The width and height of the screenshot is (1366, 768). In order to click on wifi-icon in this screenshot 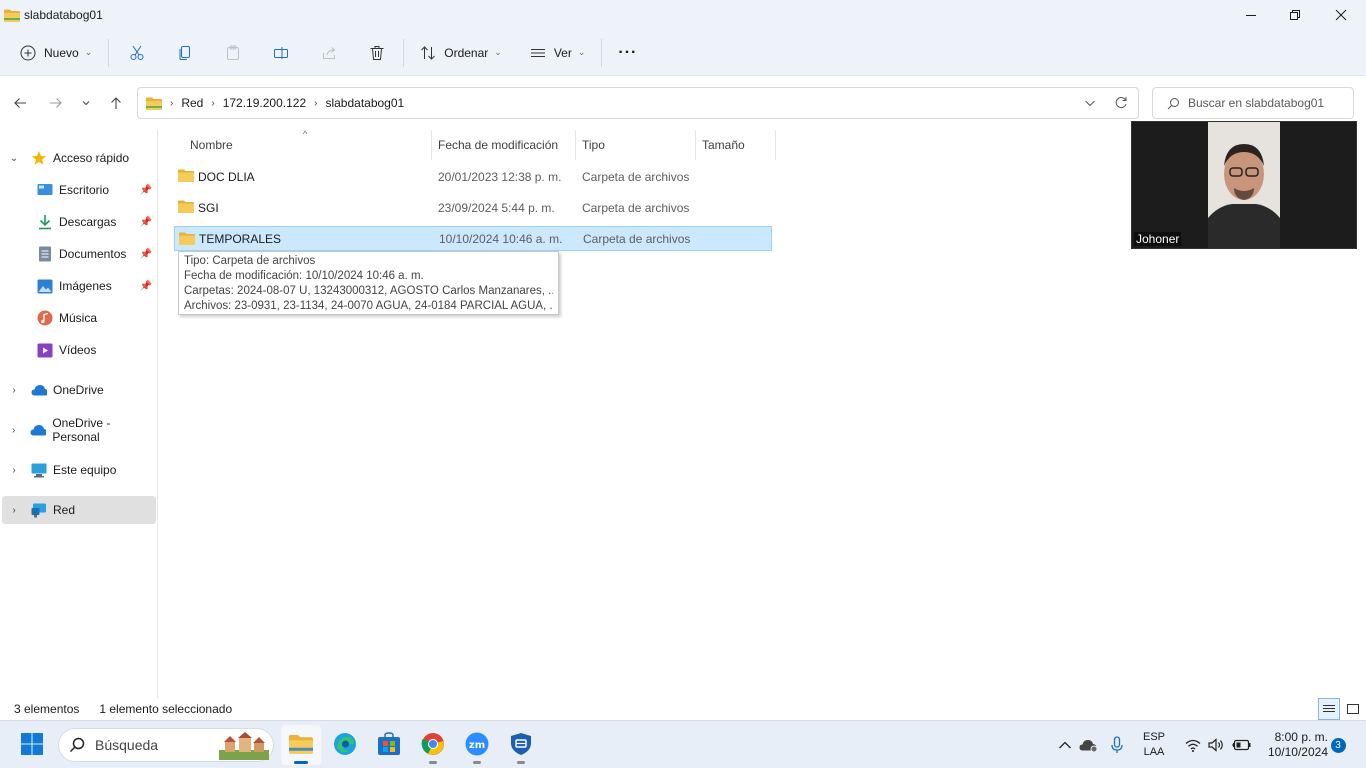, I will do `click(1193, 744)`.